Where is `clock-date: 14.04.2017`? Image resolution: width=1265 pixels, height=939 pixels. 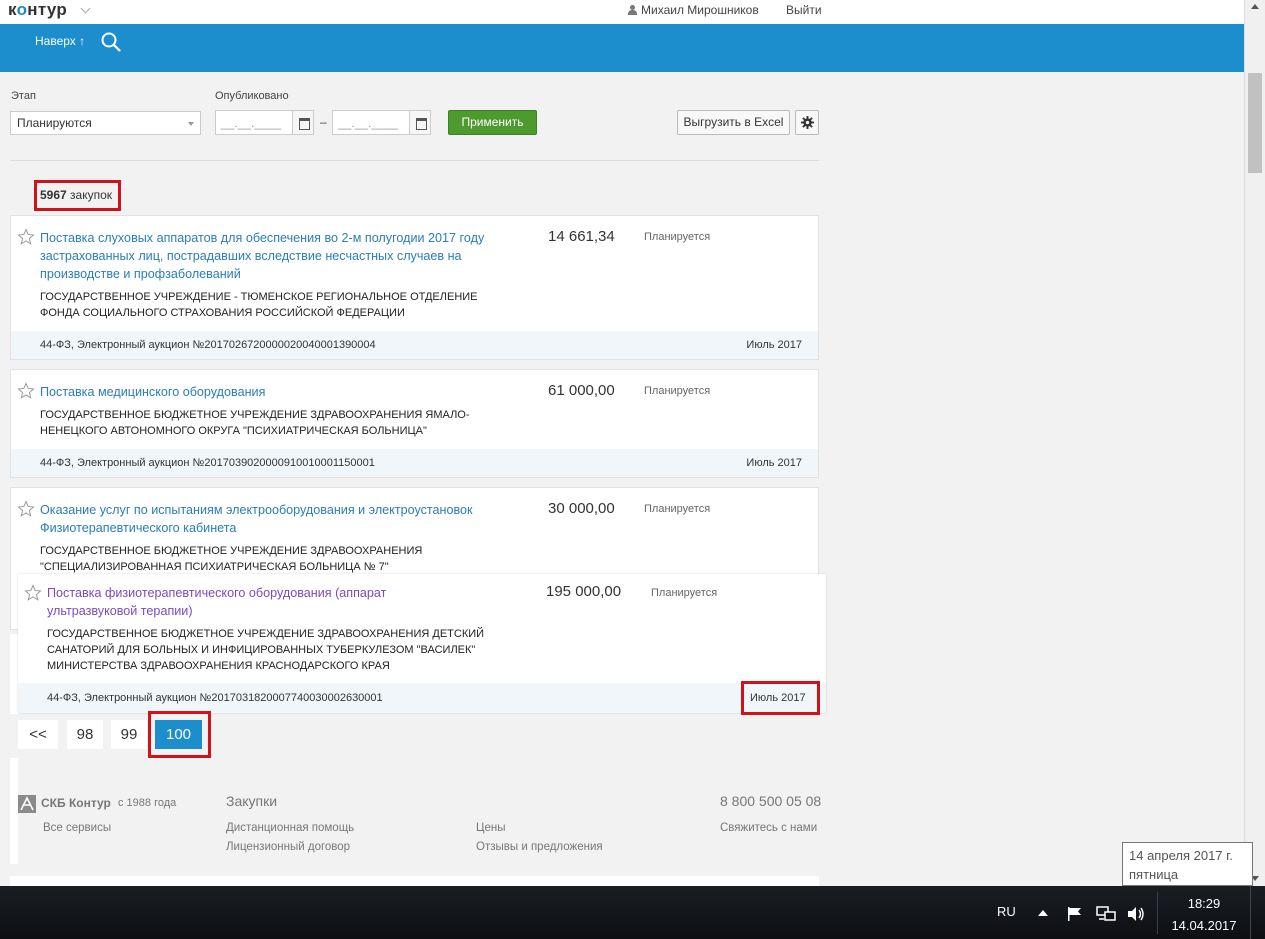 clock-date: 14.04.2017 is located at coordinates (1204, 925).